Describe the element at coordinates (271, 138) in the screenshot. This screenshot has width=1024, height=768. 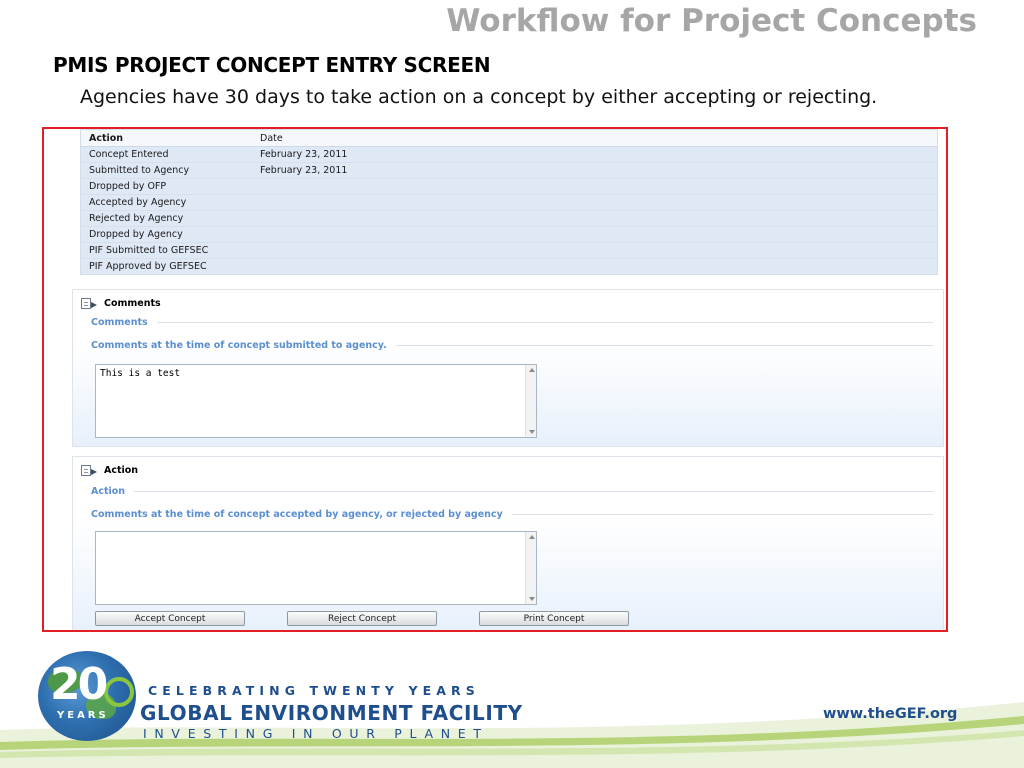
I see `column-header-date: Date` at that location.